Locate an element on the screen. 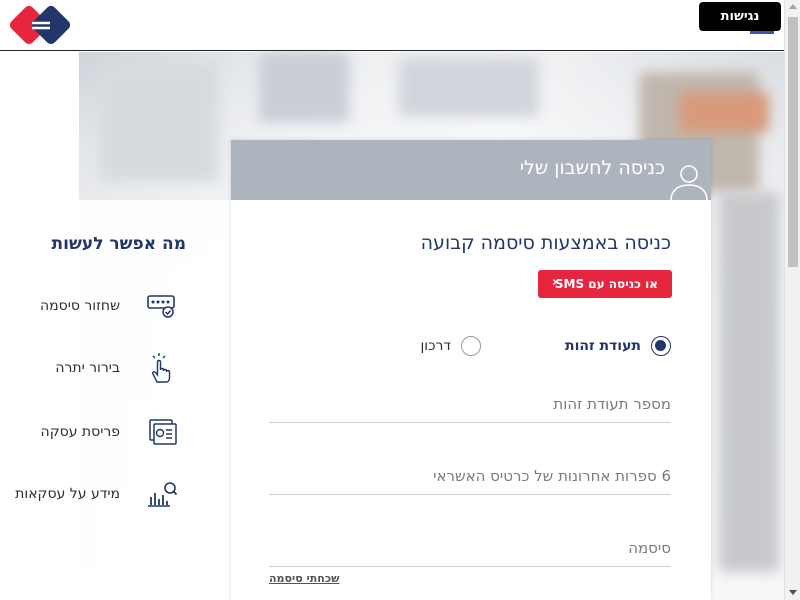  radio-label-passport: דרכון is located at coordinates (436, 346).